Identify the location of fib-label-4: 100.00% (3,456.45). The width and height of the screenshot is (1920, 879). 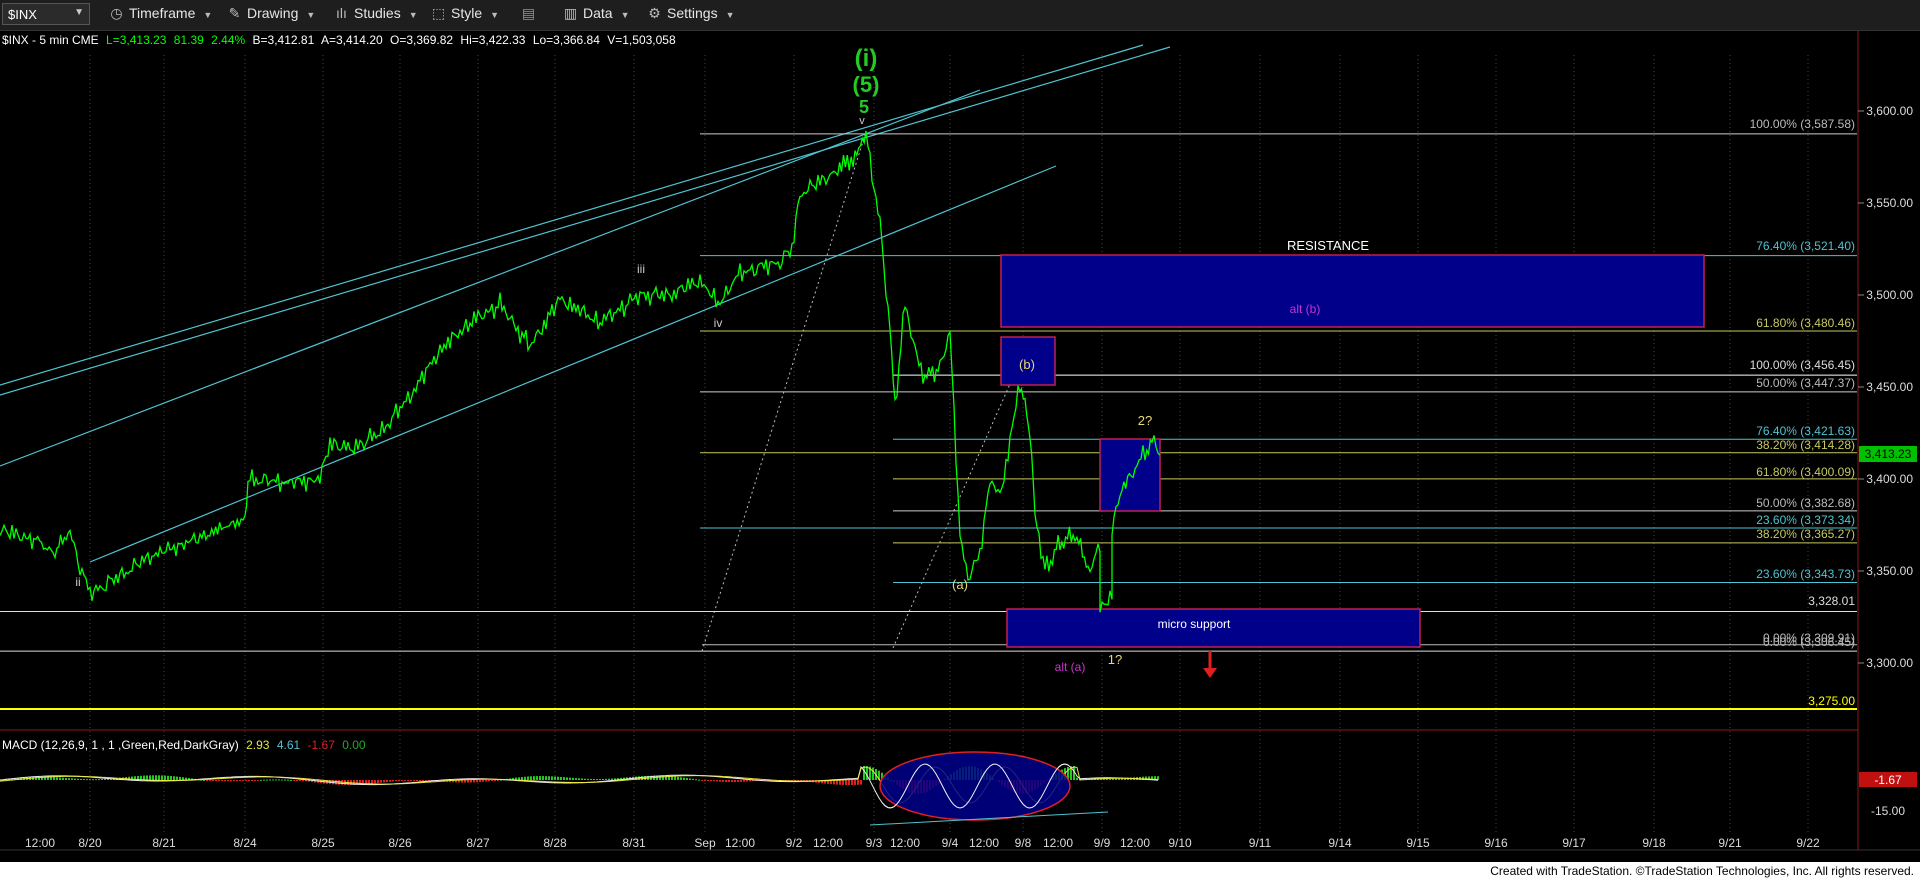
(1802, 365).